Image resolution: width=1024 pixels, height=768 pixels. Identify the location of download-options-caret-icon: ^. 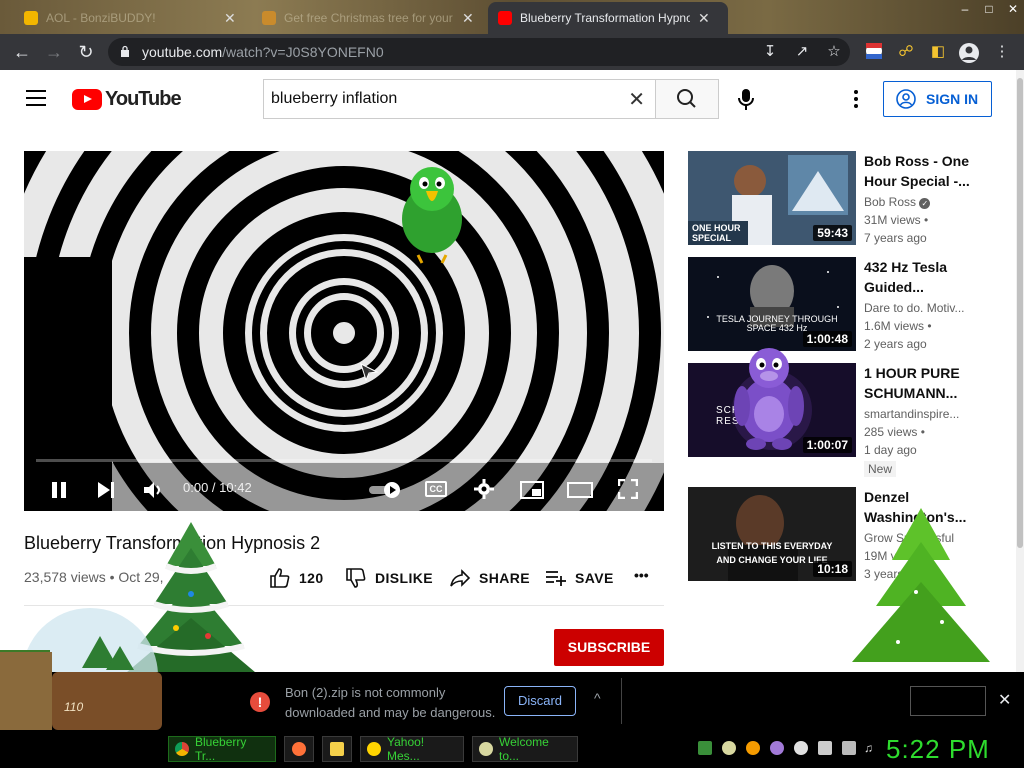
(597, 698).